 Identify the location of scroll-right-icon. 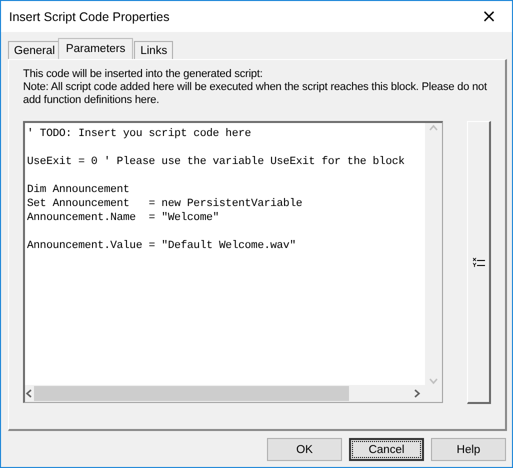
(417, 393).